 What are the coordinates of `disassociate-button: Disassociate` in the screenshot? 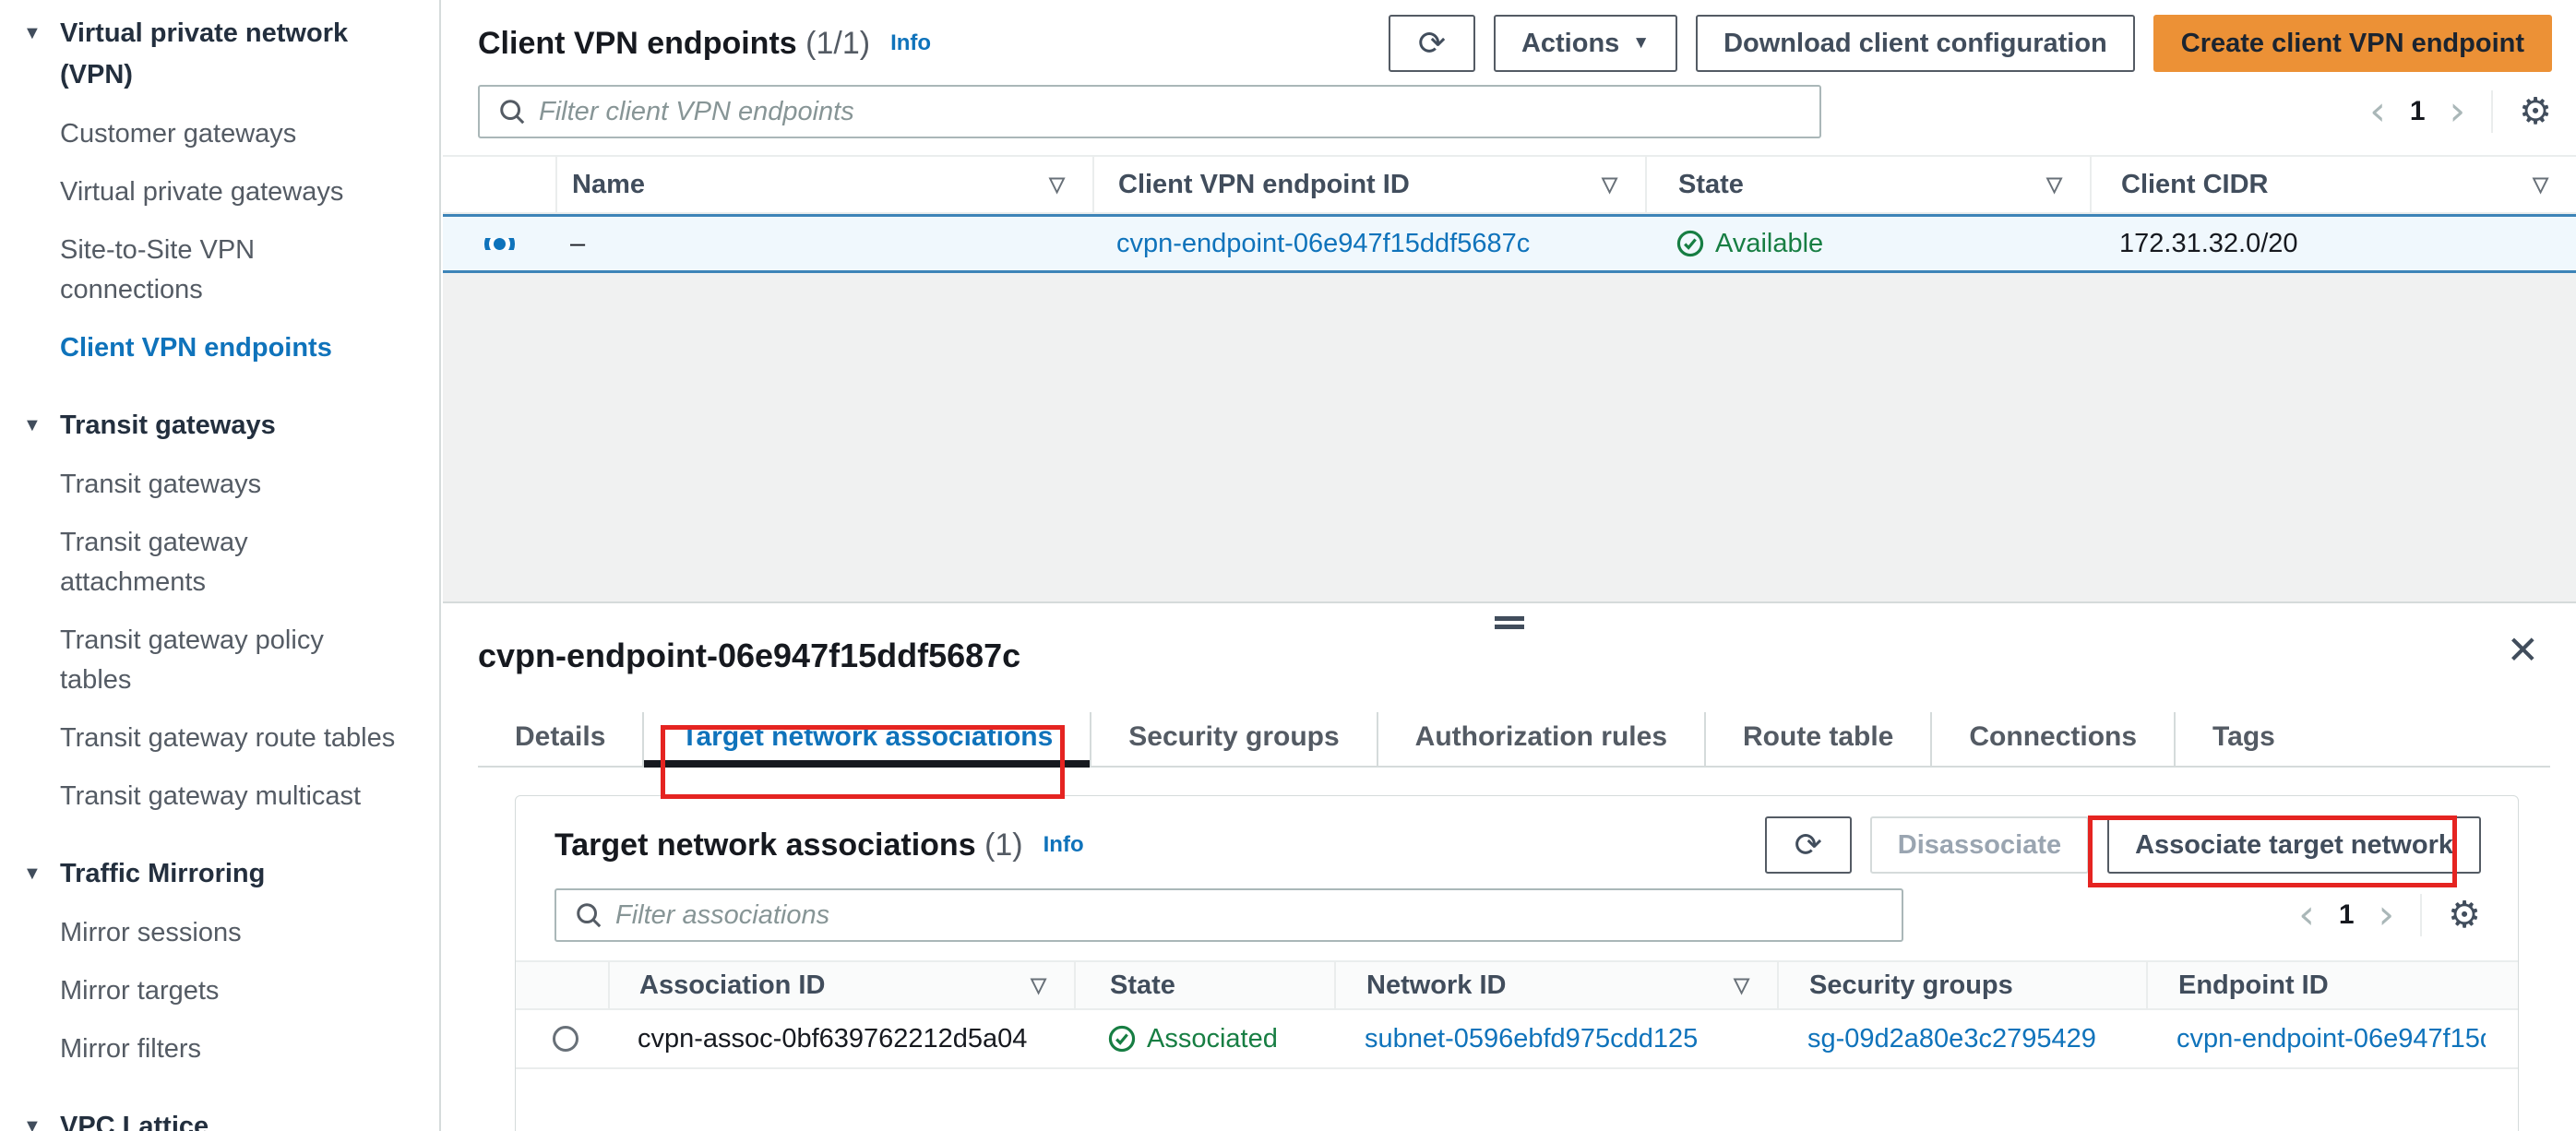 It's located at (1980, 845).